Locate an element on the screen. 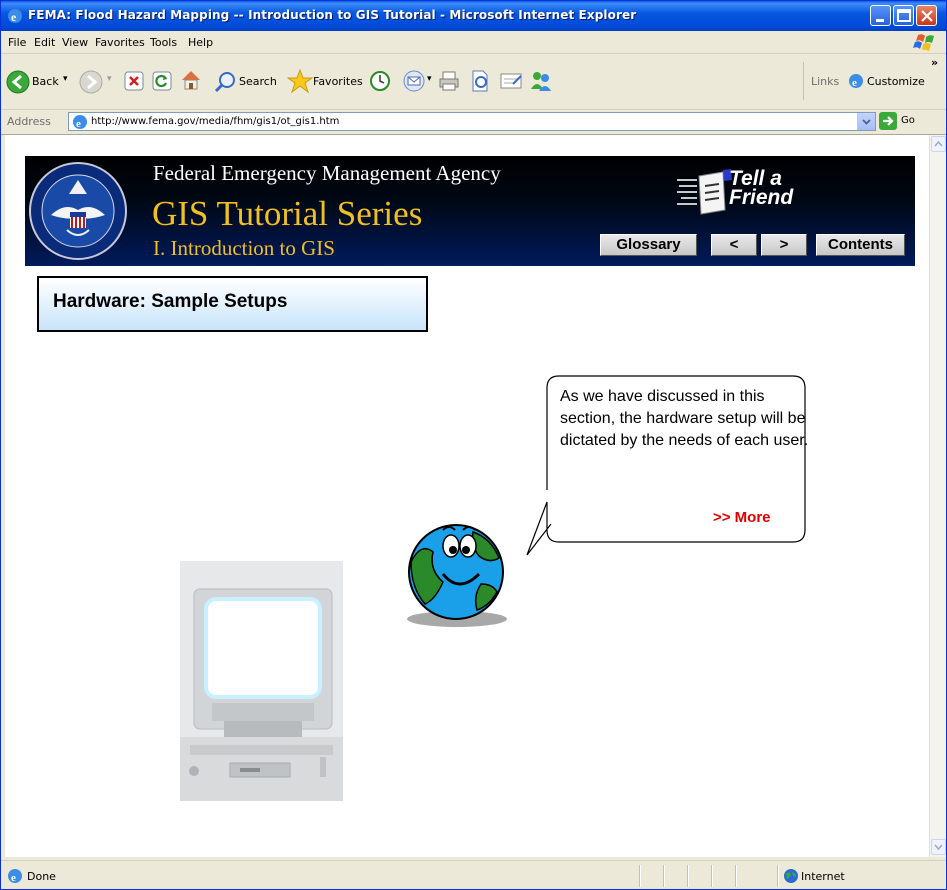  fema-seal-logo is located at coordinates (78, 211).